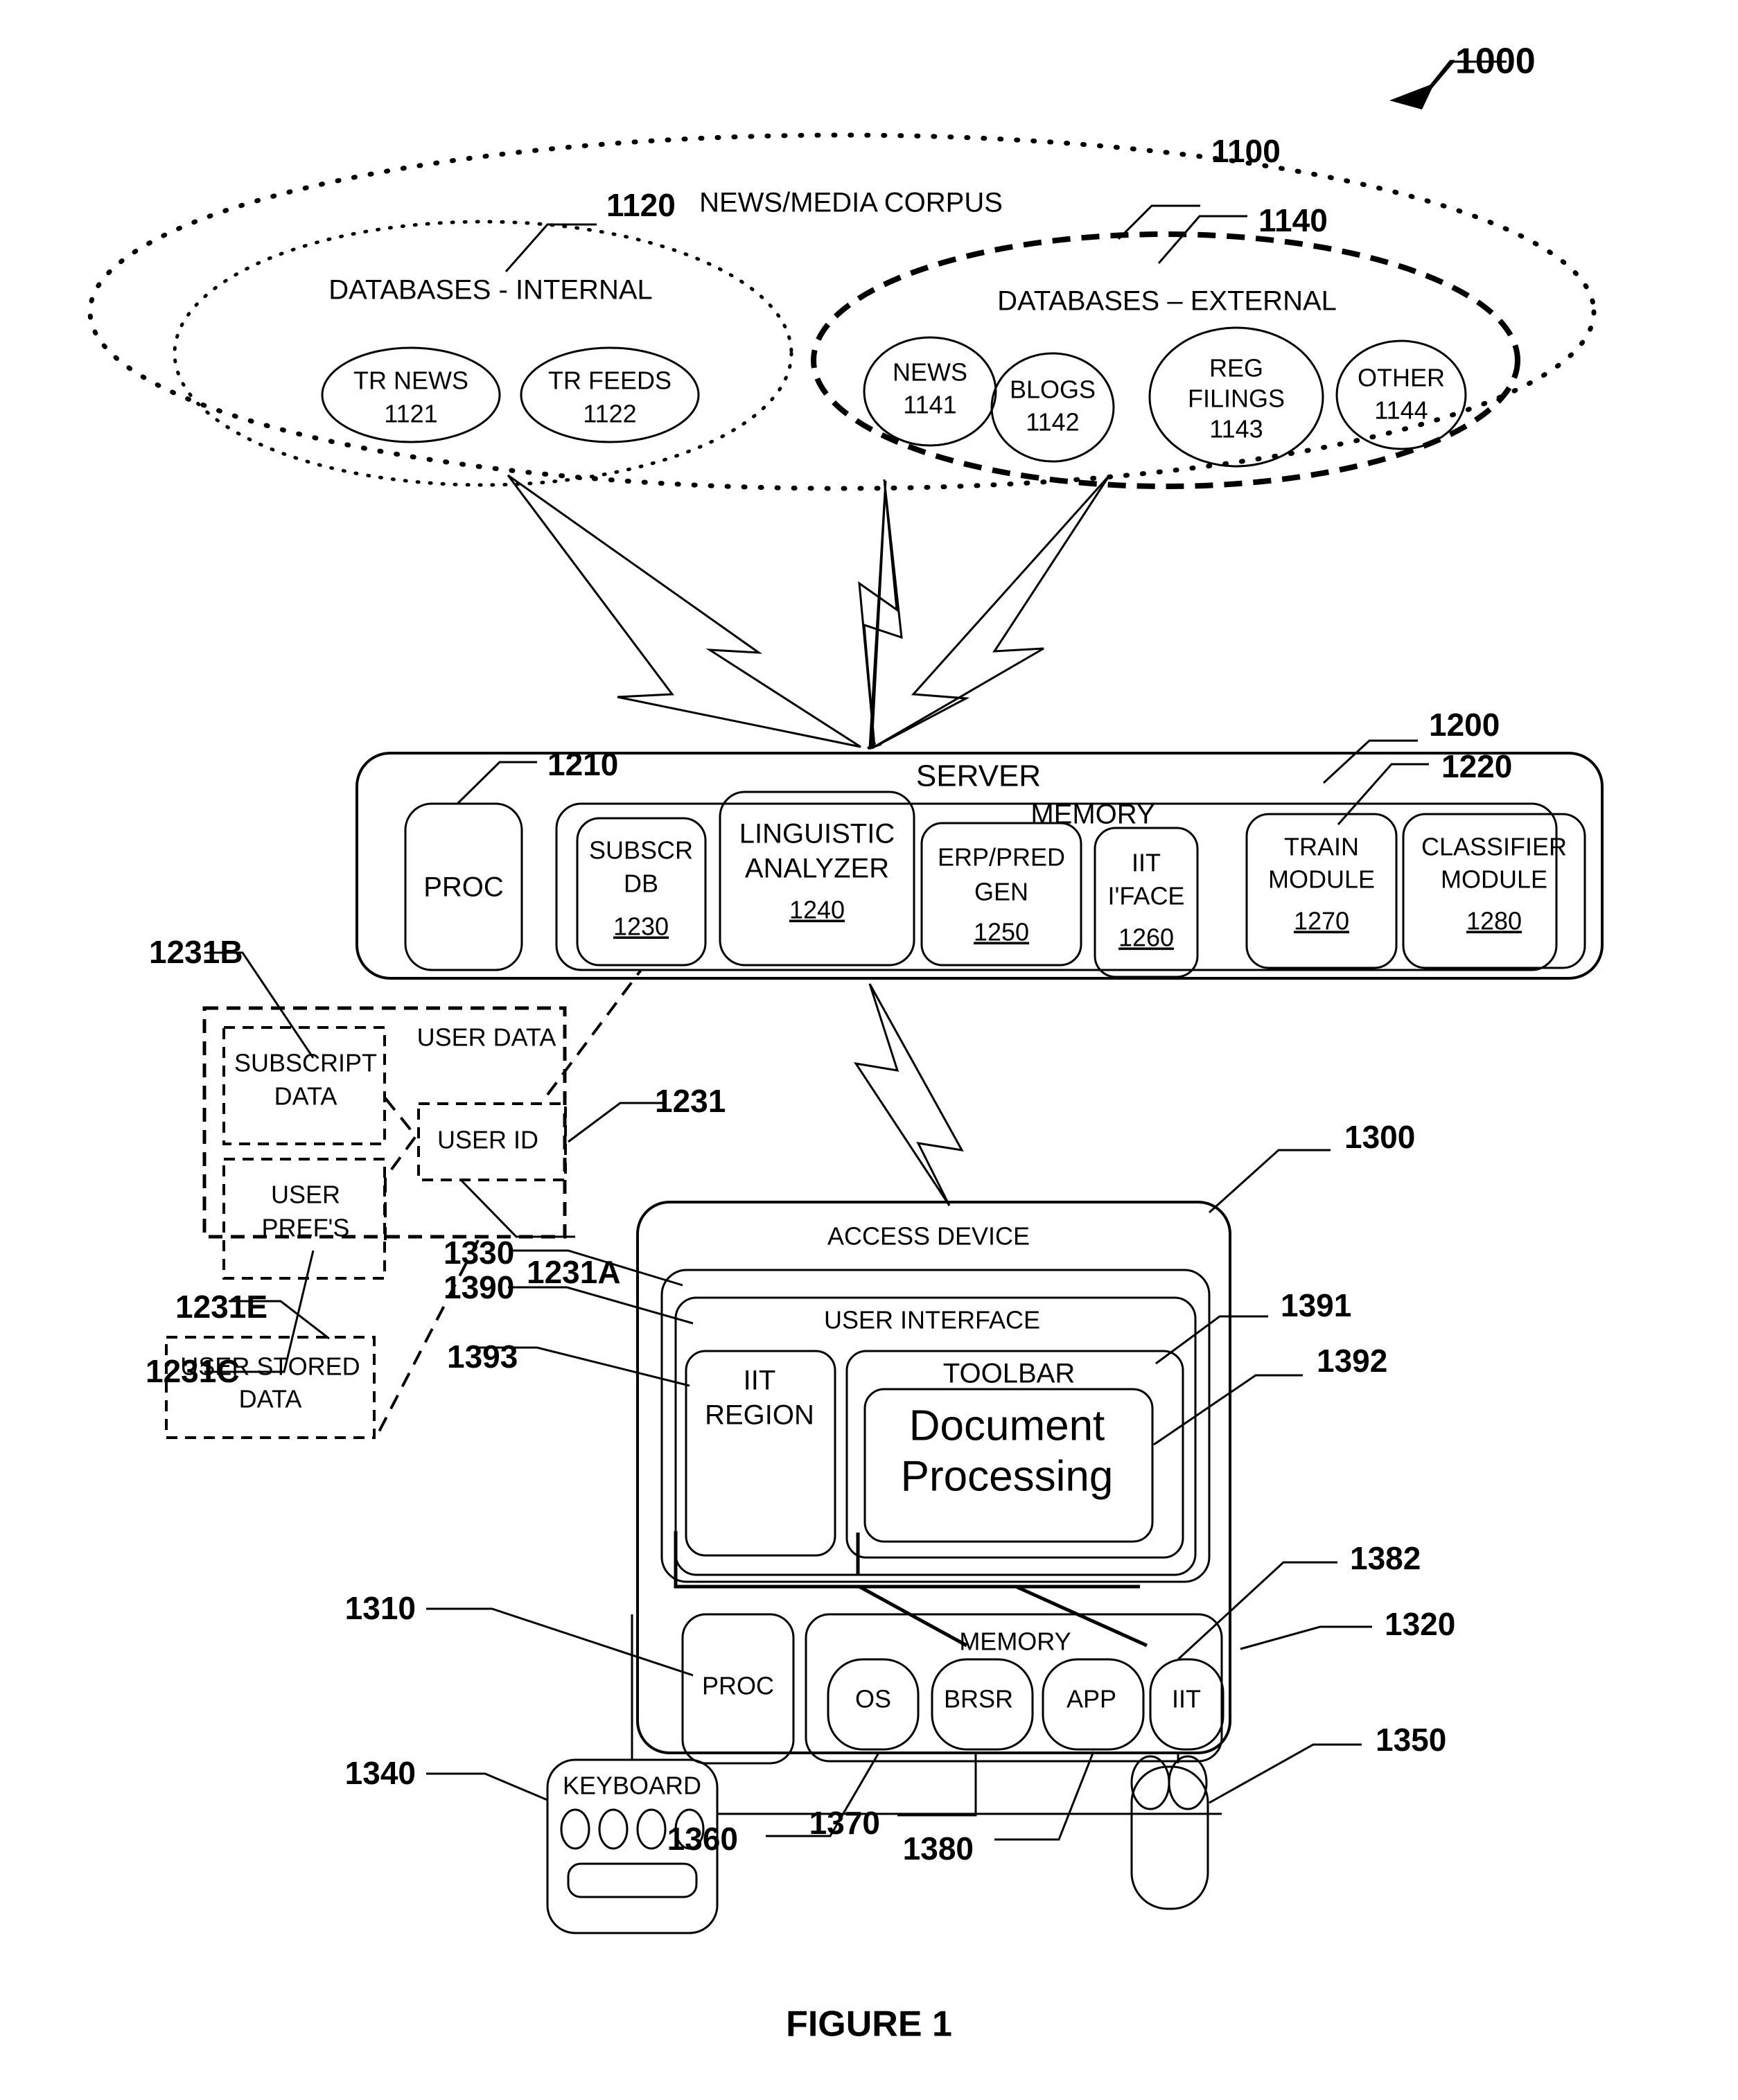  I want to click on memory-app-brsr-label: BRSR, so click(978, 1699).